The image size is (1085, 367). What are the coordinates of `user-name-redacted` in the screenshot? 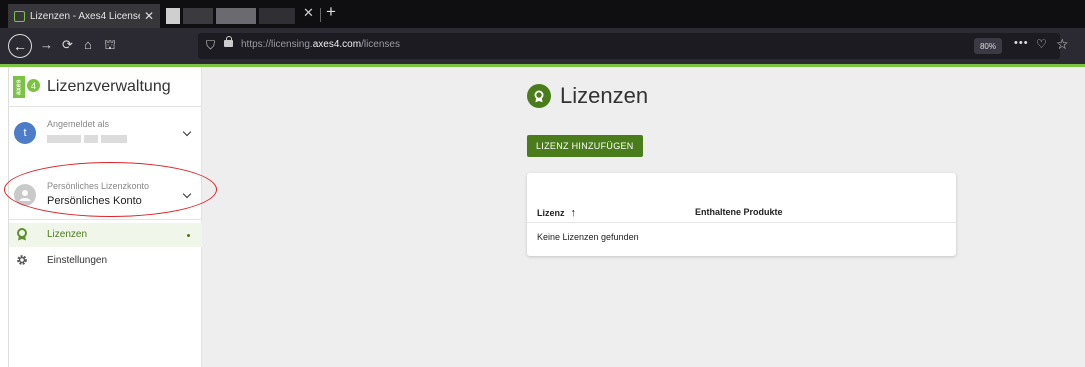 It's located at (87, 139).